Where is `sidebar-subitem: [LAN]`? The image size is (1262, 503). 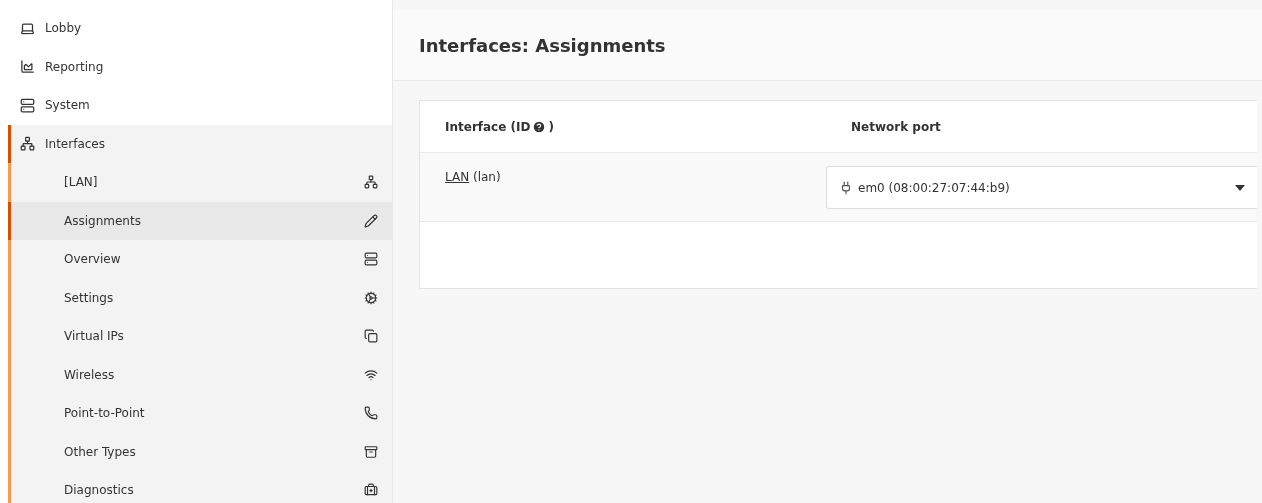
sidebar-subitem: [LAN] is located at coordinates (200, 182).